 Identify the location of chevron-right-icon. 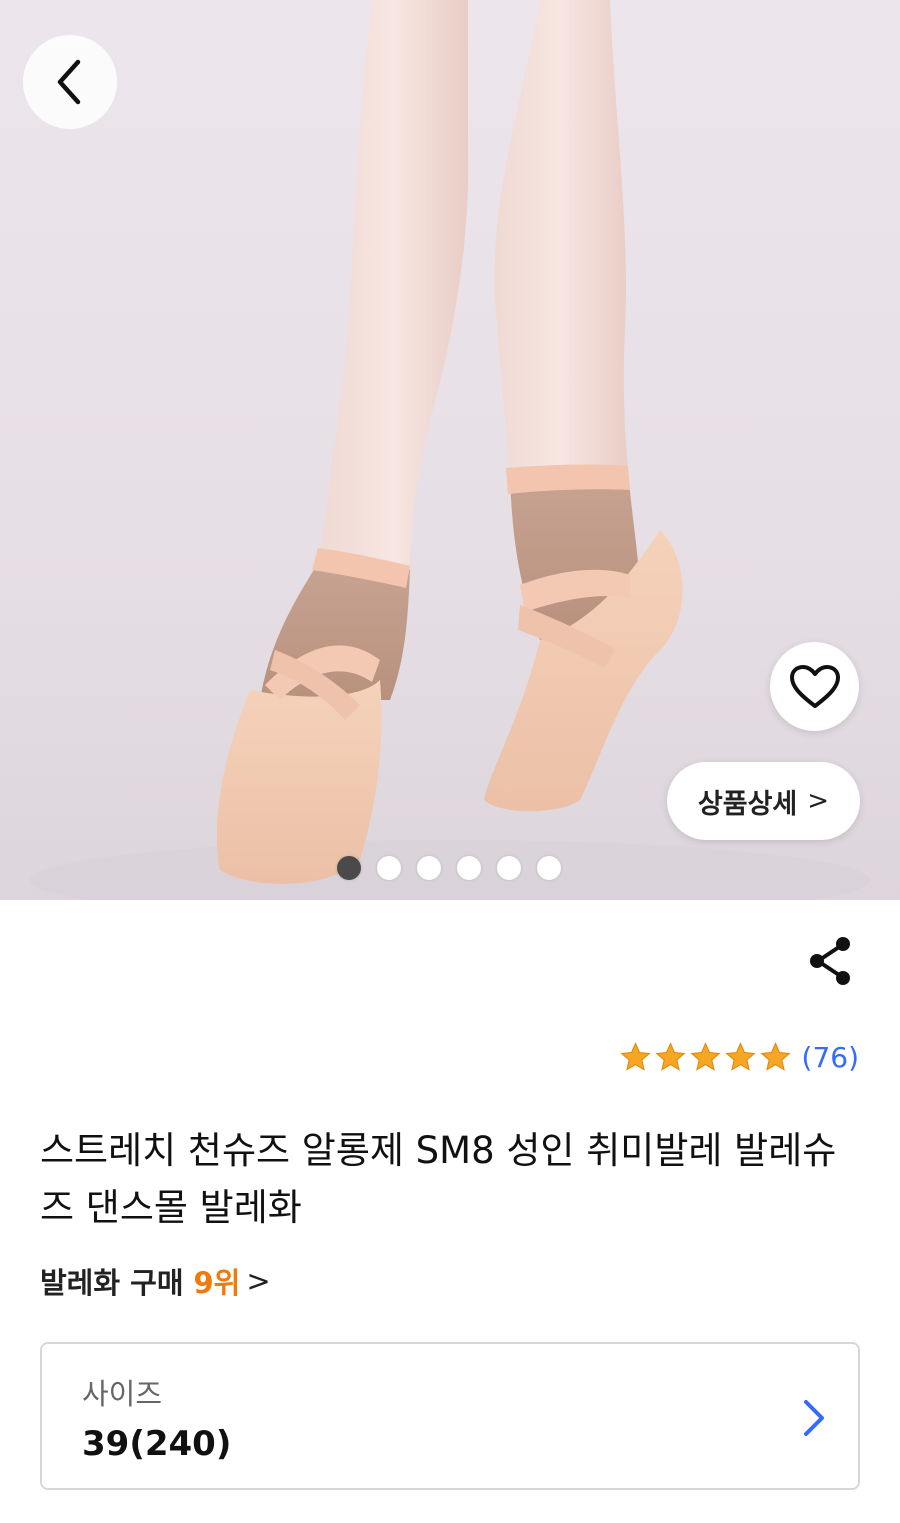
(814, 1418).